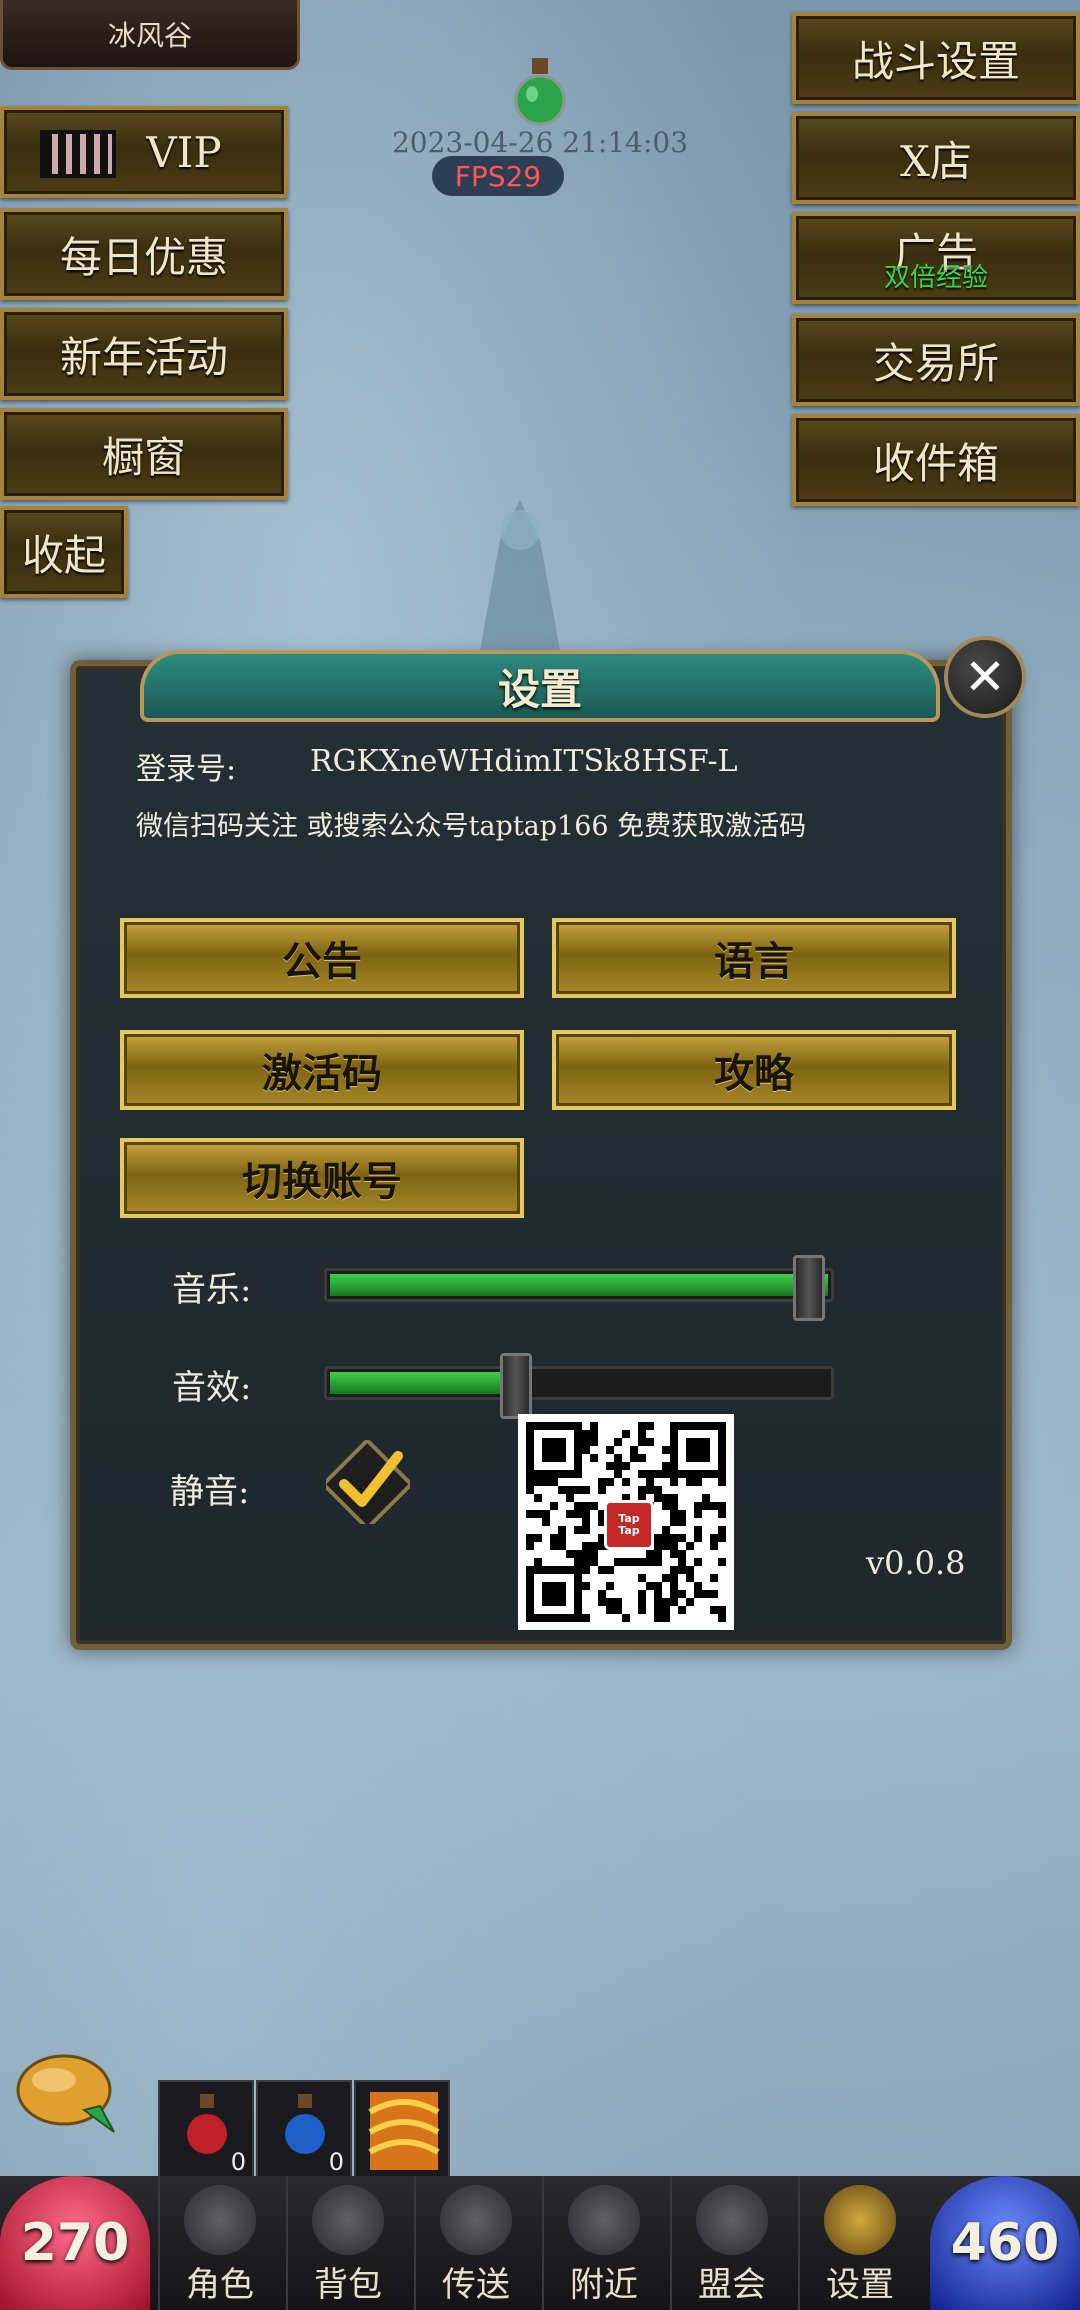 Image resolution: width=1080 pixels, height=2310 pixels. I want to click on daily-label: 每日优惠, so click(143, 257).